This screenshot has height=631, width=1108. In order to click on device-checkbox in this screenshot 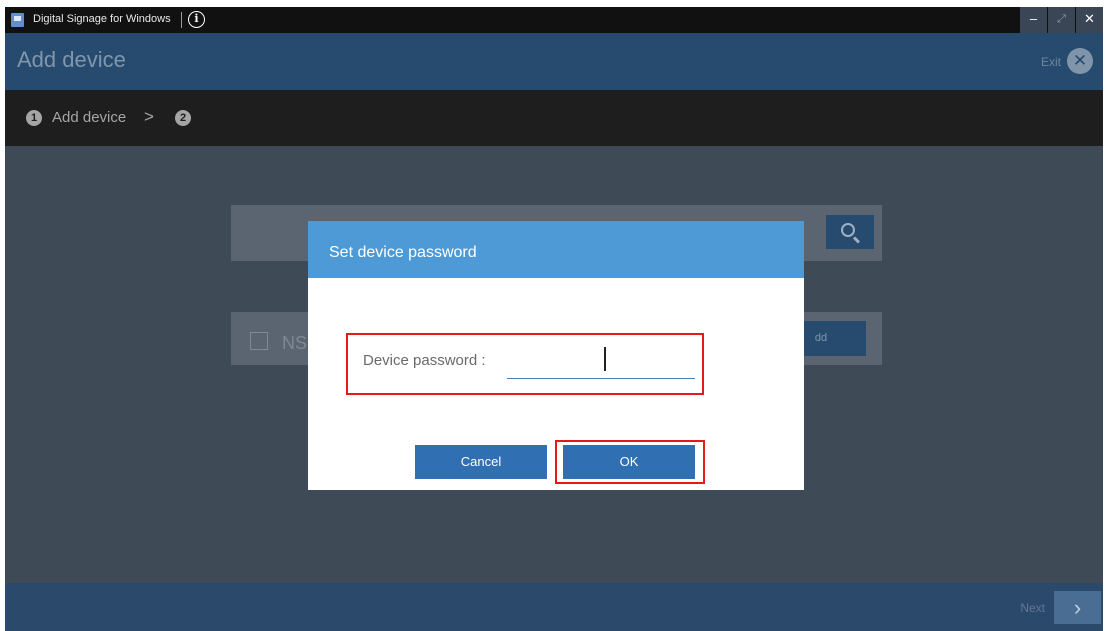, I will do `click(259, 341)`.